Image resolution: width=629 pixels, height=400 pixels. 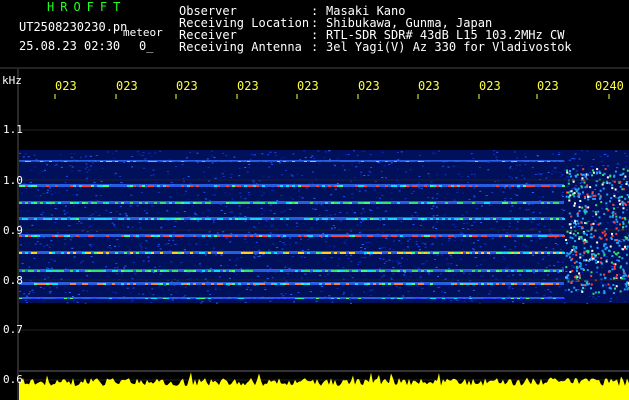 What do you see at coordinates (240, 47) in the screenshot?
I see `antenna-label: Receiving Antenna` at bounding box center [240, 47].